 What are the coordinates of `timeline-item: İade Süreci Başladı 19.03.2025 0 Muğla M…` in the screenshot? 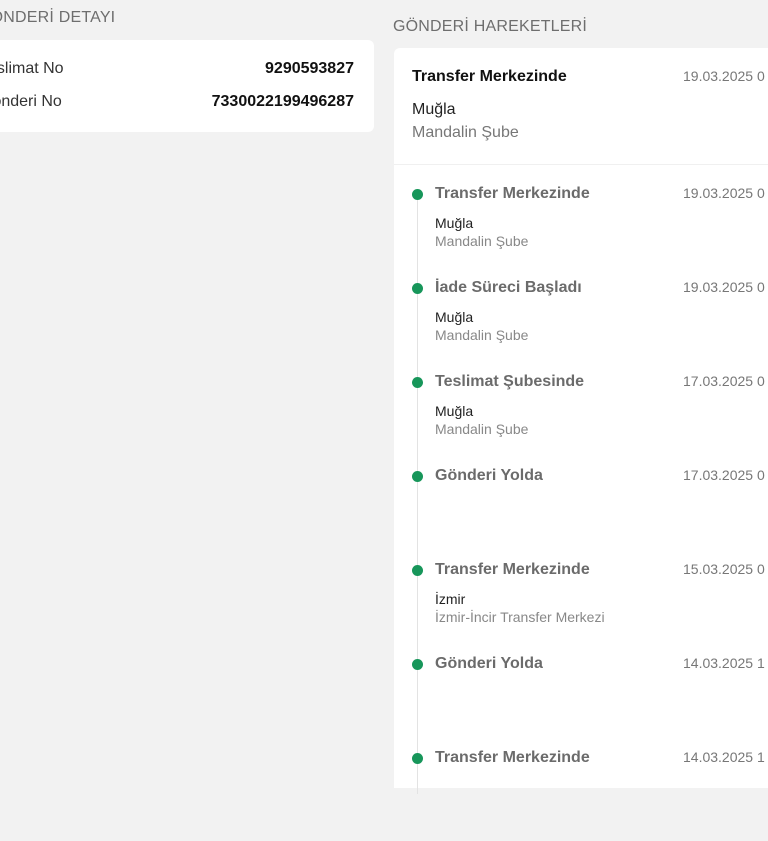 It's located at (581, 324).